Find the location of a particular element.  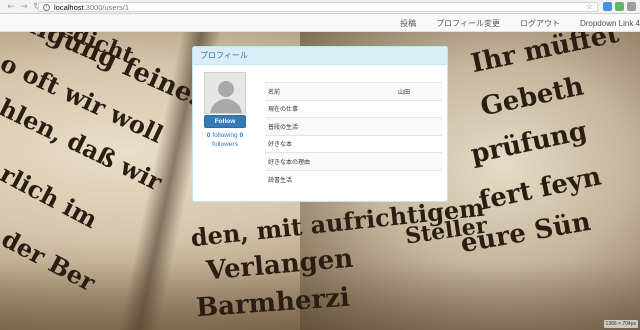

browser-toolbar: ← → ↻ i localhost:3000/users/1 ☆ is located at coordinates (320, 7).